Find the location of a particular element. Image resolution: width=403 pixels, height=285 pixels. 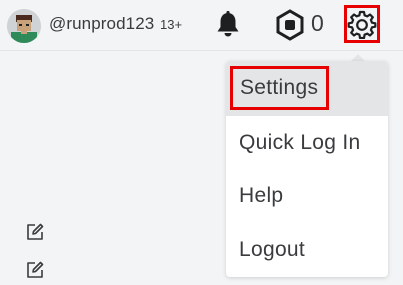

menu-item-quick-log-in: Quick Log In is located at coordinates (307, 143).